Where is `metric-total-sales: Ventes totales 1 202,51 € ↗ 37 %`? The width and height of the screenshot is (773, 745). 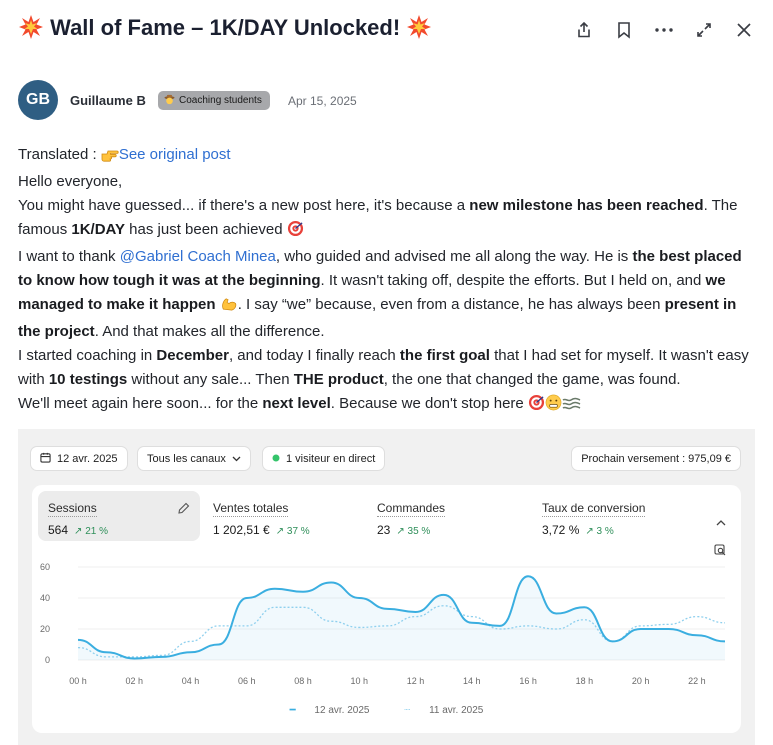
metric-total-sales: Ventes totales 1 202,51 € ↗ 37 % is located at coordinates (283, 516).